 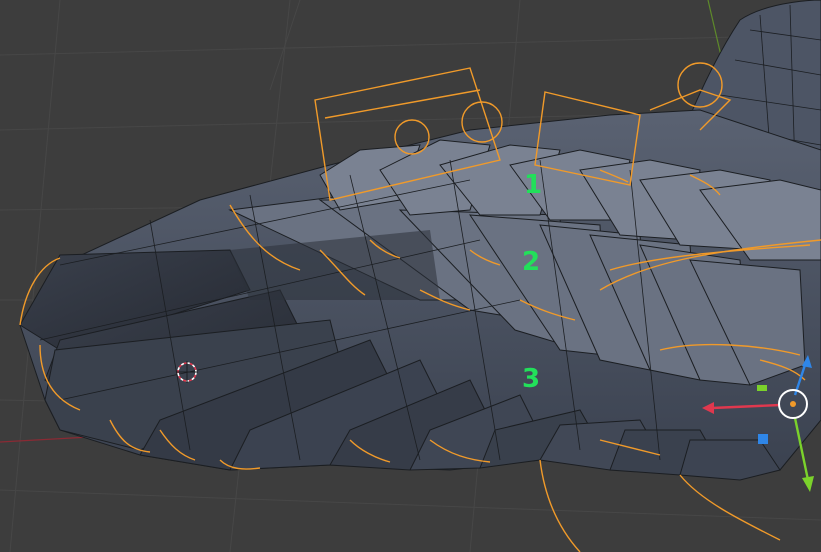 I want to click on gizmo-plane-yz, so click(x=763, y=439).